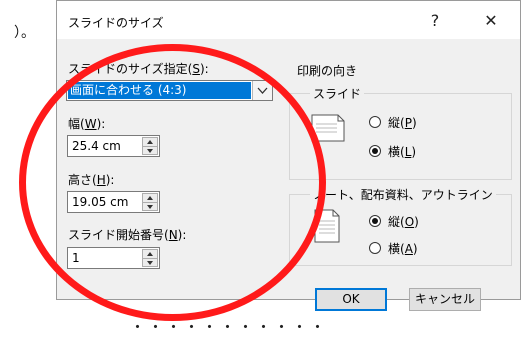 This screenshot has width=521, height=337. What do you see at coordinates (403, 221) in the screenshot?
I see `notes-portrait-label: 縦(O)` at bounding box center [403, 221].